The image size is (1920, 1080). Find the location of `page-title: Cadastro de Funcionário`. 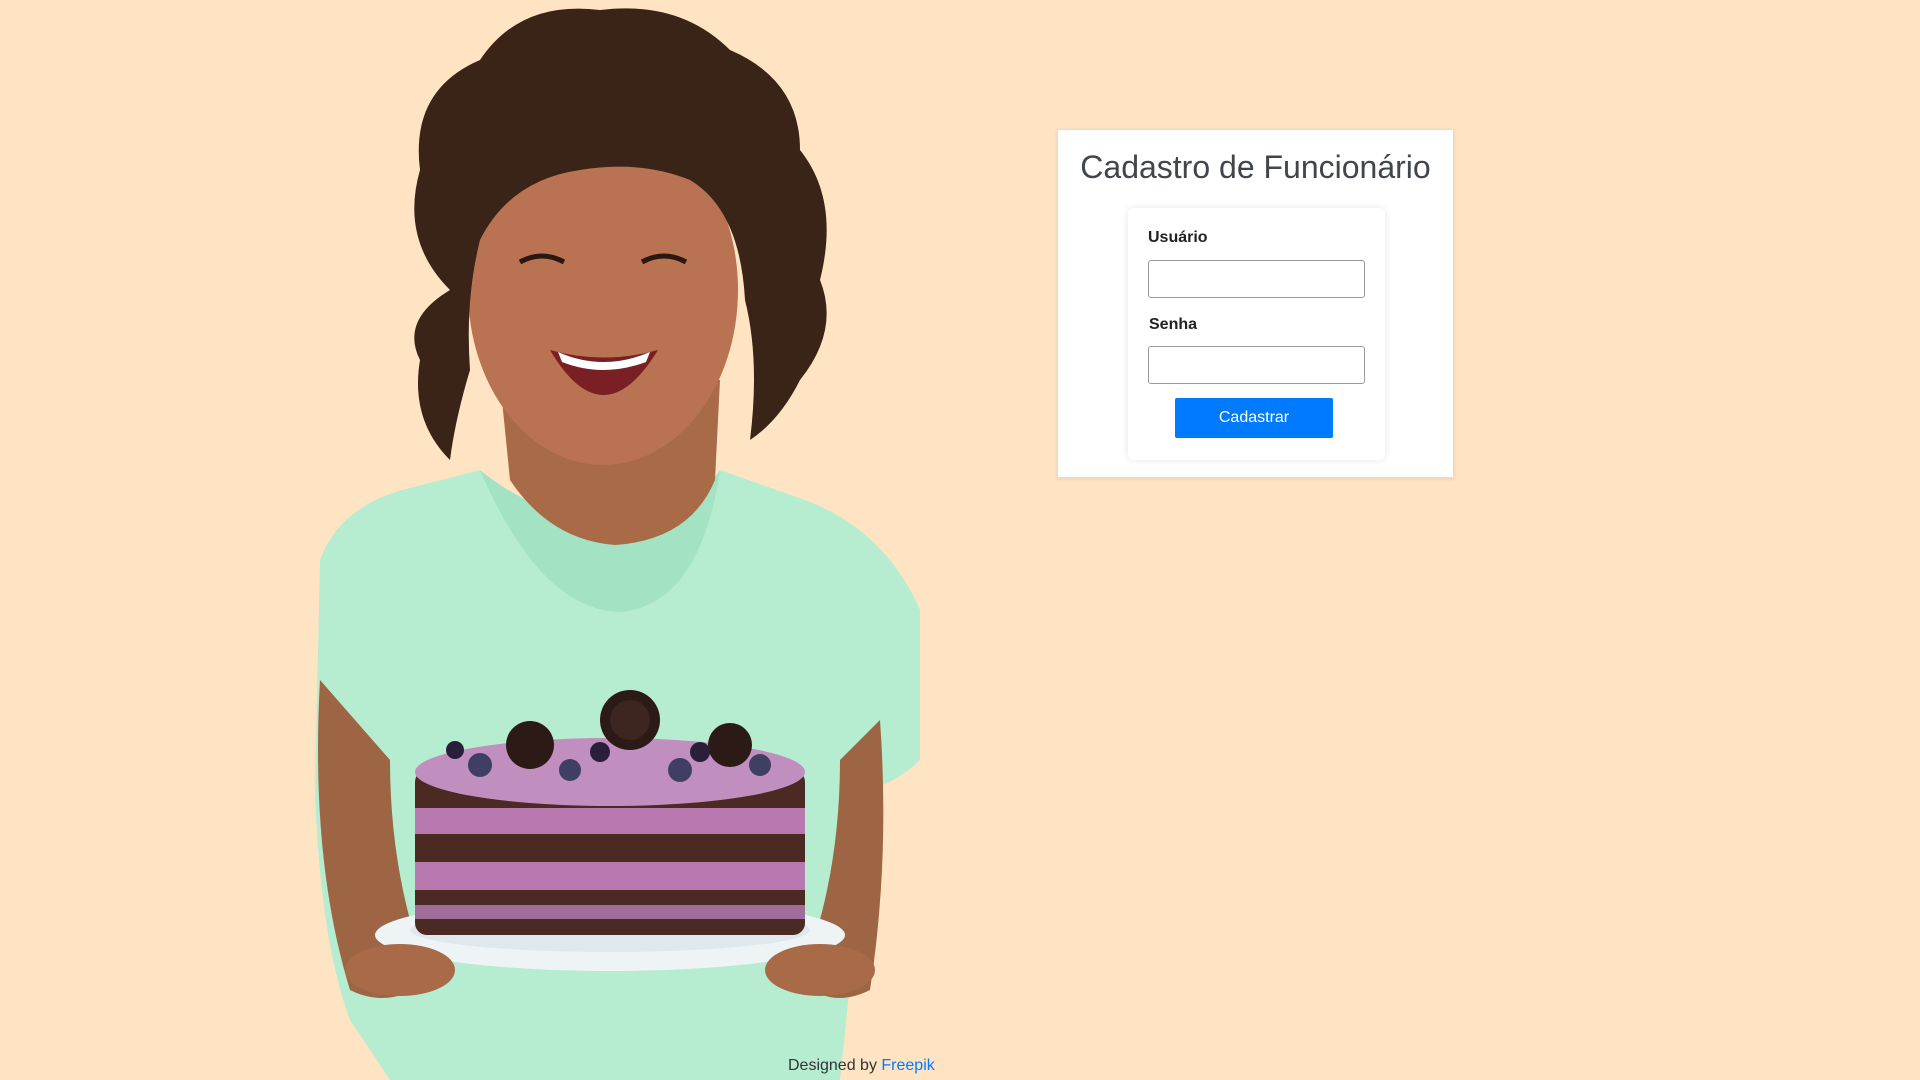

page-title: Cadastro de Funcionário is located at coordinates (1255, 167).